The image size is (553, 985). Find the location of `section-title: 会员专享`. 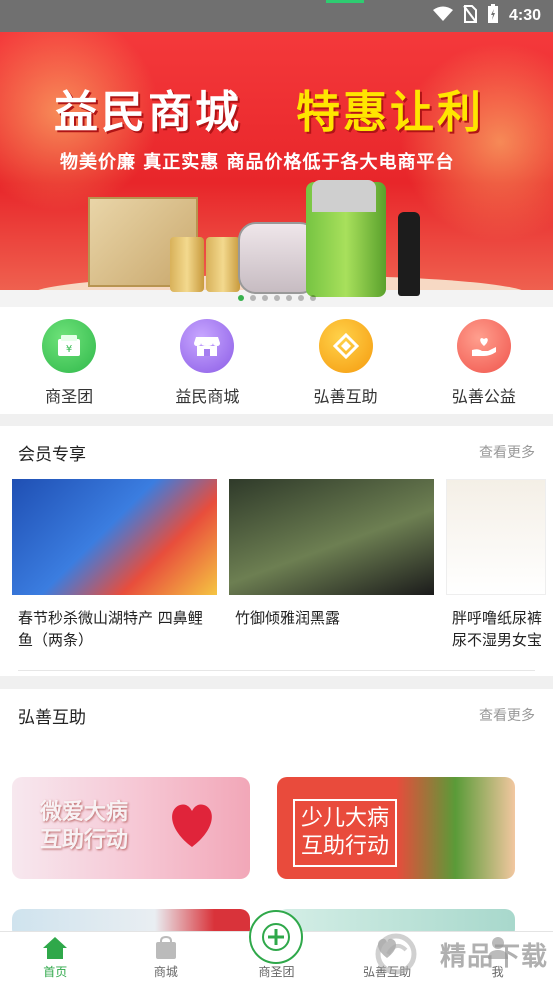

section-title: 会员专享 is located at coordinates (52, 454).